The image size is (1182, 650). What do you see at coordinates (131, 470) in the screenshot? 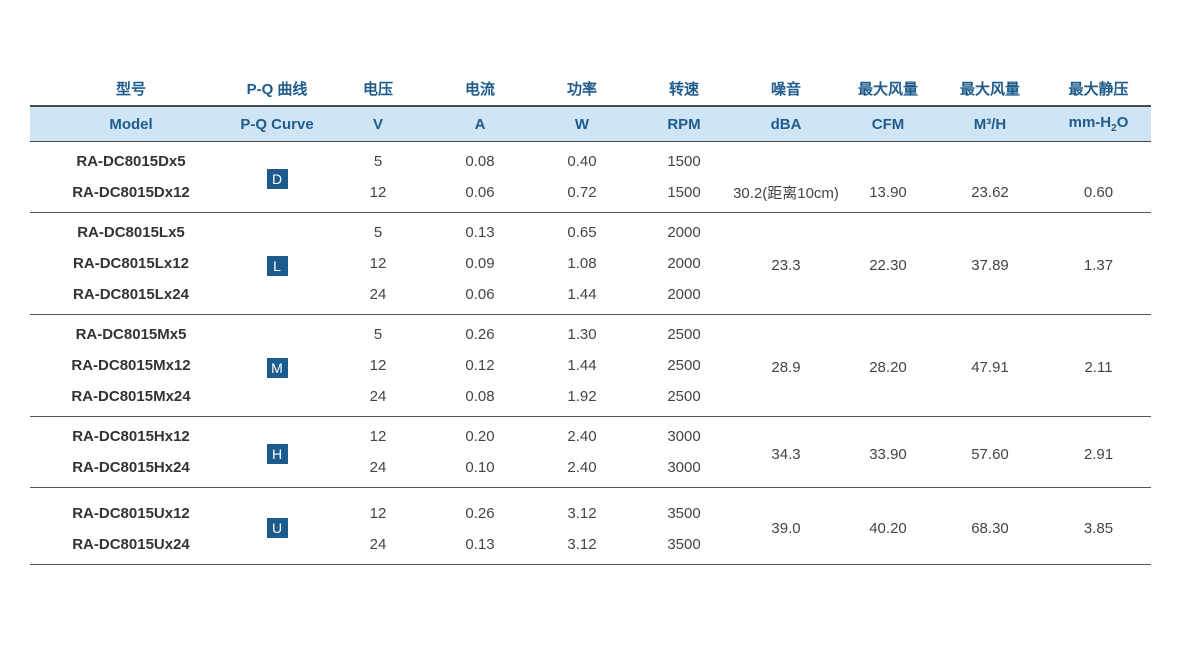
I see `model-cell: RA-DC8015Hx24` at bounding box center [131, 470].